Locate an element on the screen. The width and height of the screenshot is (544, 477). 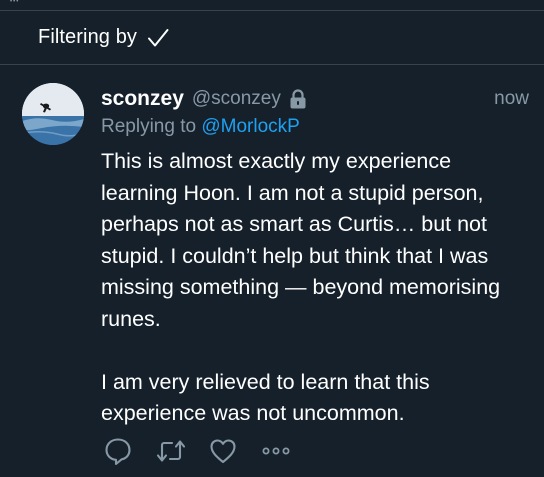
avatar-image is located at coordinates (53, 114).